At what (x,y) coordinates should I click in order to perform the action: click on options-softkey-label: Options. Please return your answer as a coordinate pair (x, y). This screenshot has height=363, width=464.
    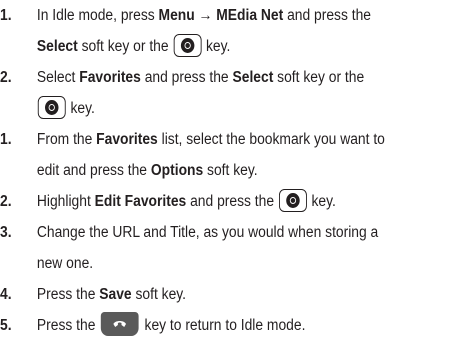
    Looking at the image, I should click on (177, 170).